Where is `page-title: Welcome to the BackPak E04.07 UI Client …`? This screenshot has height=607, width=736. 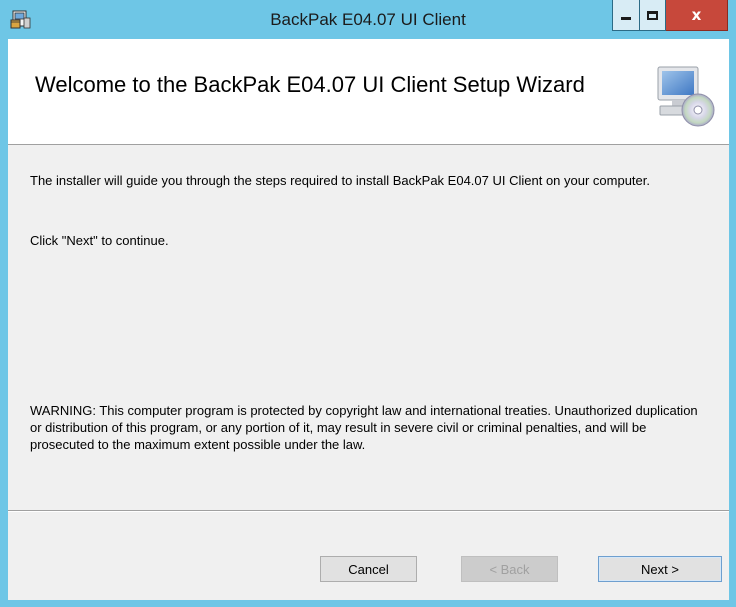 page-title: Welcome to the BackPak E04.07 UI Client … is located at coordinates (310, 84).